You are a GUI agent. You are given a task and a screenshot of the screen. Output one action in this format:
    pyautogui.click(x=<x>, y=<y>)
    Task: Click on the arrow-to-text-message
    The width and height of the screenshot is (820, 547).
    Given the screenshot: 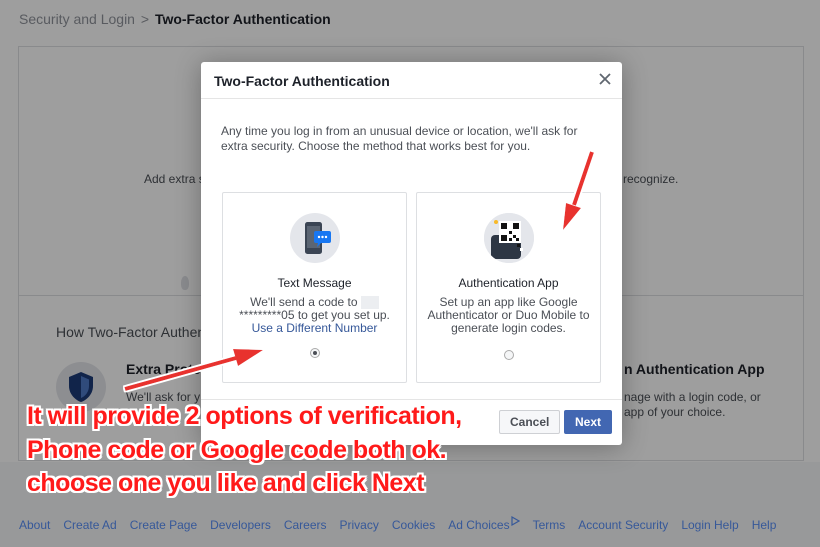 What is the action you would take?
    pyautogui.click(x=193, y=370)
    